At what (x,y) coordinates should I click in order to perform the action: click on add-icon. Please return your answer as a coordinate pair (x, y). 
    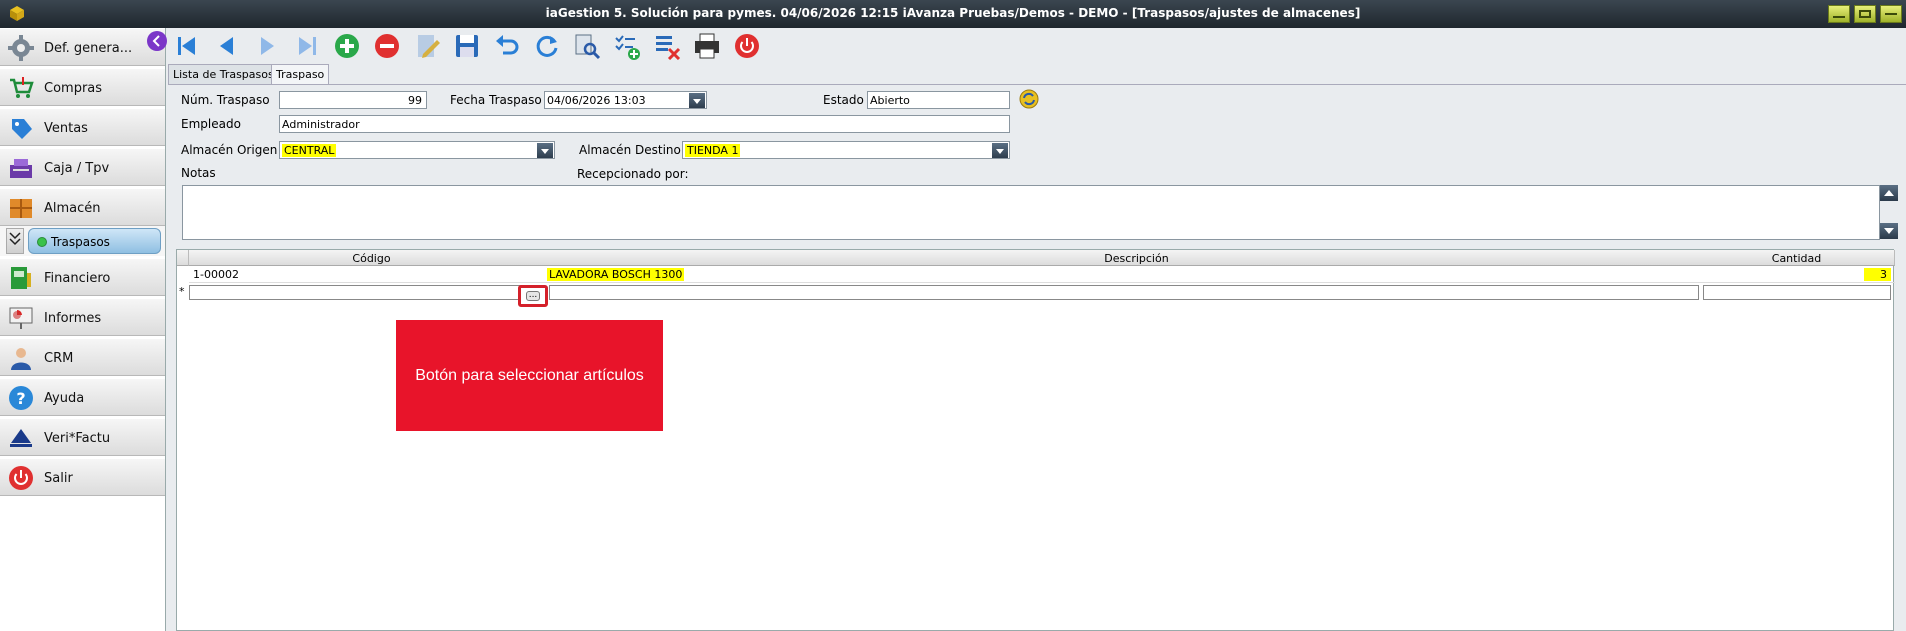
    Looking at the image, I should click on (347, 46).